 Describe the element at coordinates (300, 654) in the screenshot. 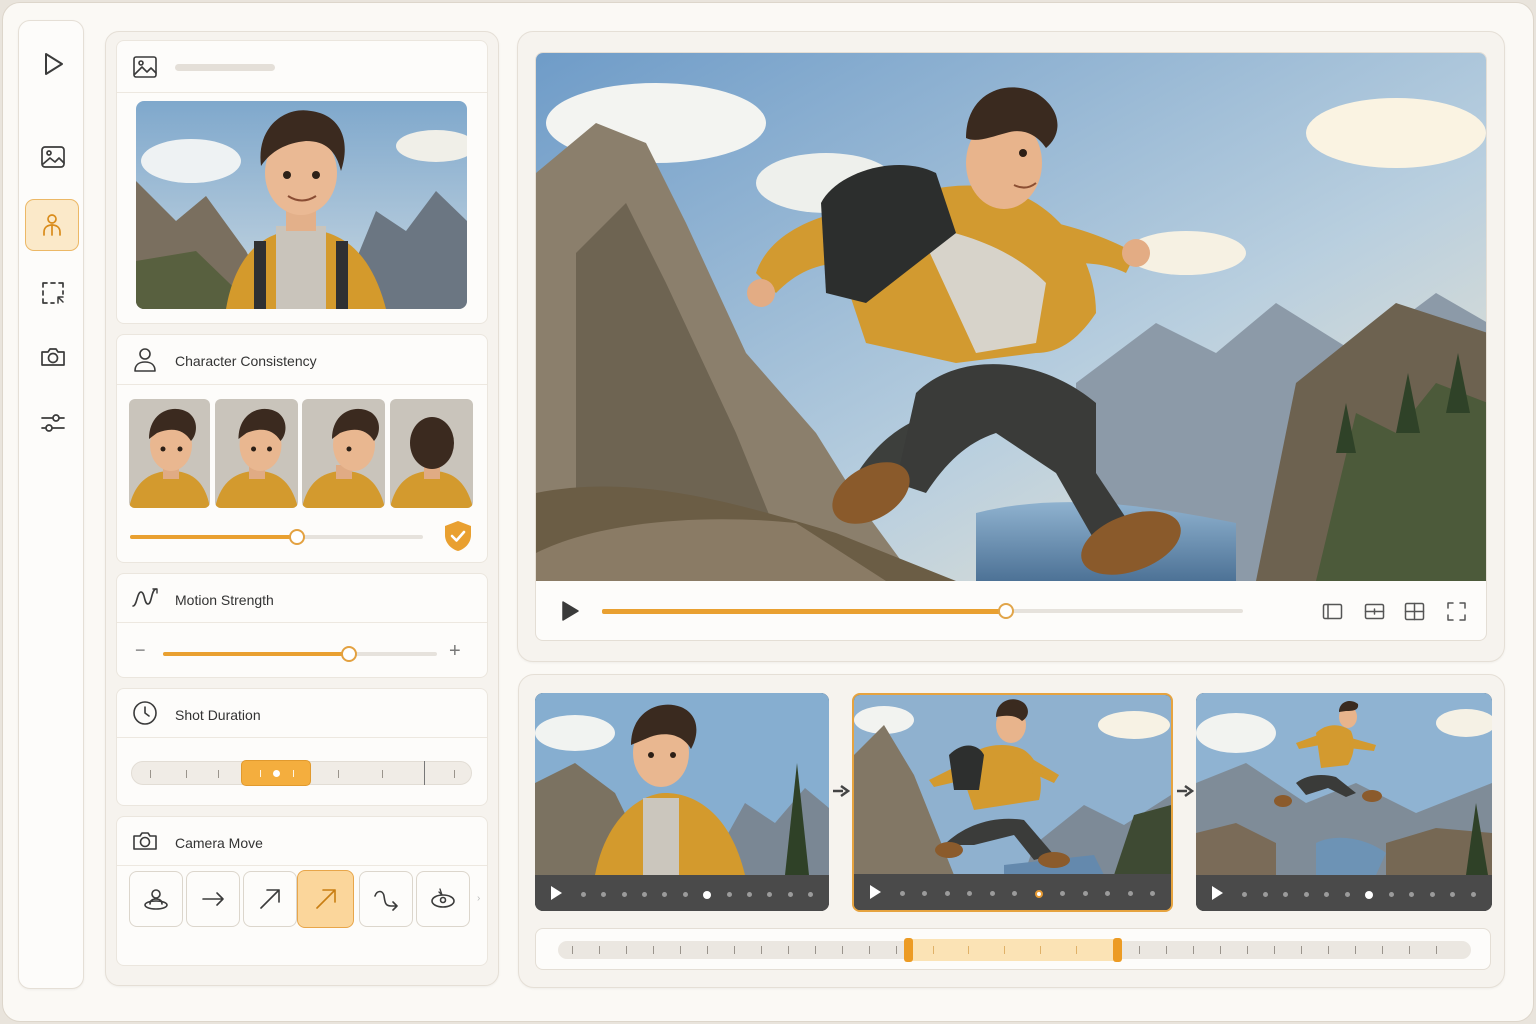

I see `motion-strength-slider` at that location.